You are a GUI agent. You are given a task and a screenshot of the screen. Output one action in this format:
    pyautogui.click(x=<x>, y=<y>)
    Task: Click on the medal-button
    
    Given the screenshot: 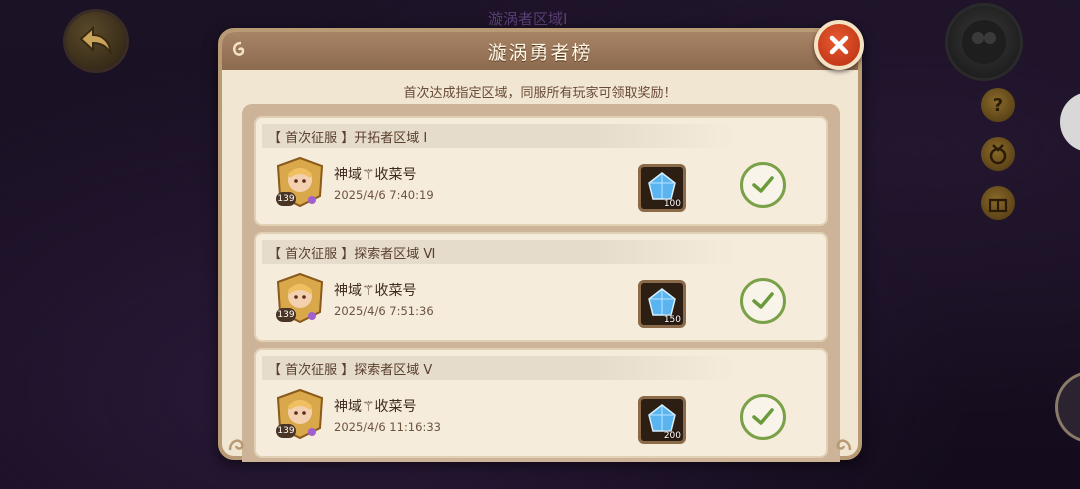 What is the action you would take?
    pyautogui.click(x=998, y=154)
    